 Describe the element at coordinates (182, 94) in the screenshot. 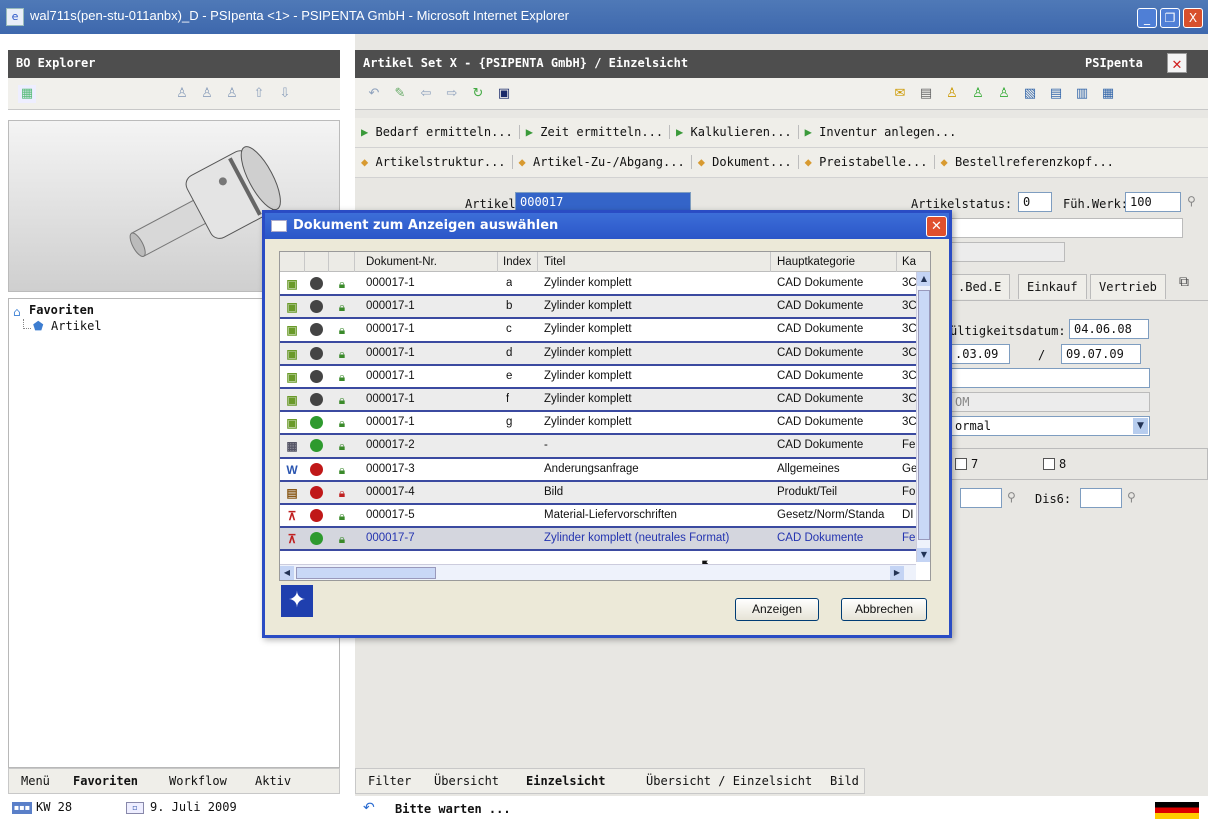

I see `person-icon: ♙` at that location.